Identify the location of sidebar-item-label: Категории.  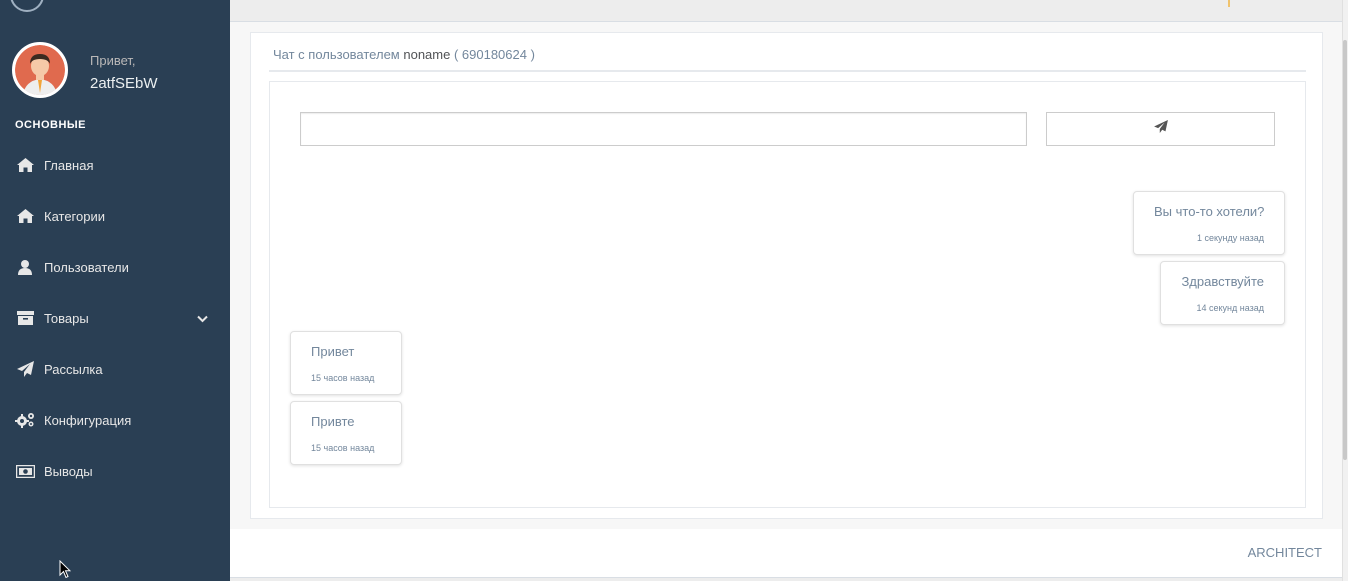
(74, 216).